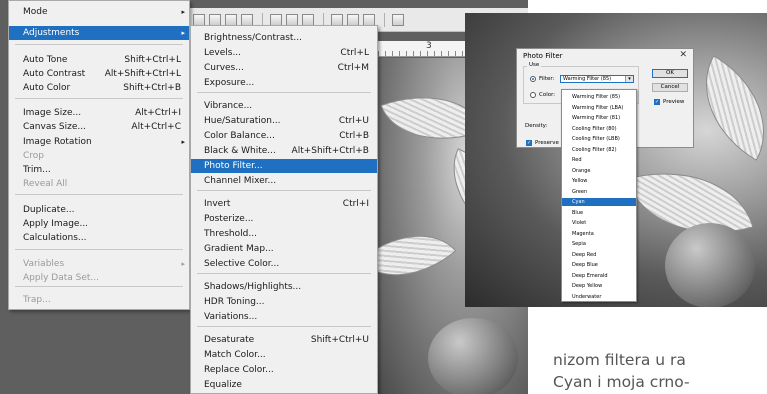 This screenshot has width=767, height=394. Describe the element at coordinates (308, 19) in the screenshot. I see `distribute-bottom-icon` at that location.